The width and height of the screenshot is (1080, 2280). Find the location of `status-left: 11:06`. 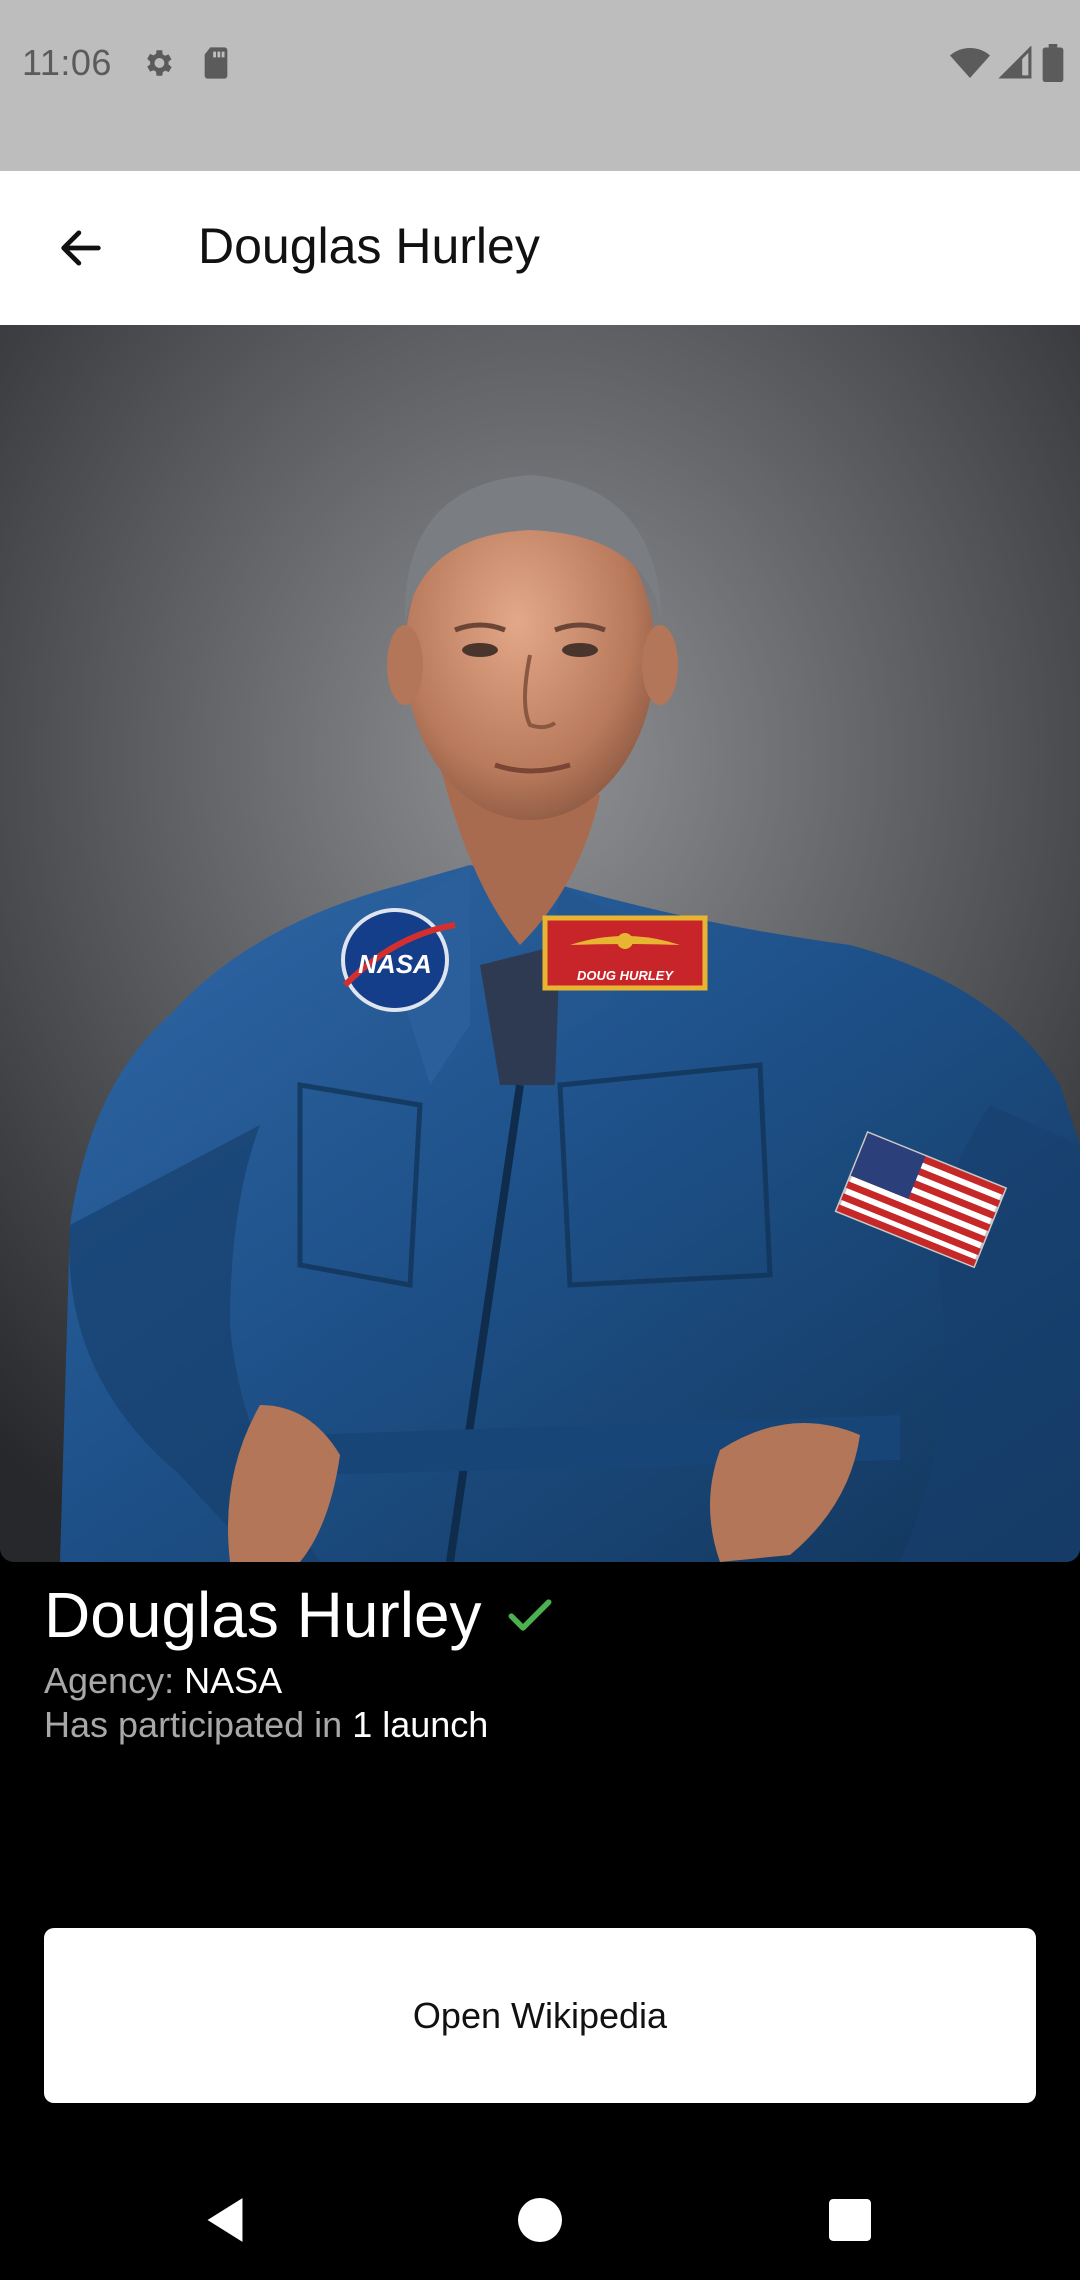

status-left: 11:06 is located at coordinates (128, 63).